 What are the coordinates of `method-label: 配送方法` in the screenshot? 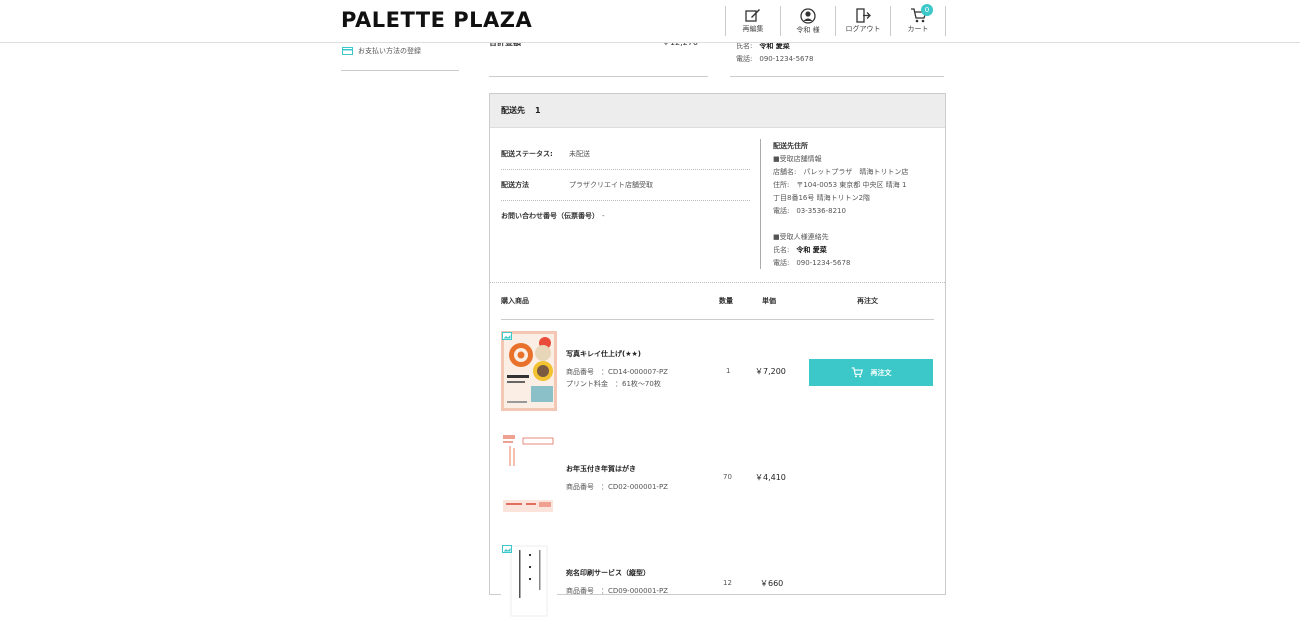 It's located at (515, 185).